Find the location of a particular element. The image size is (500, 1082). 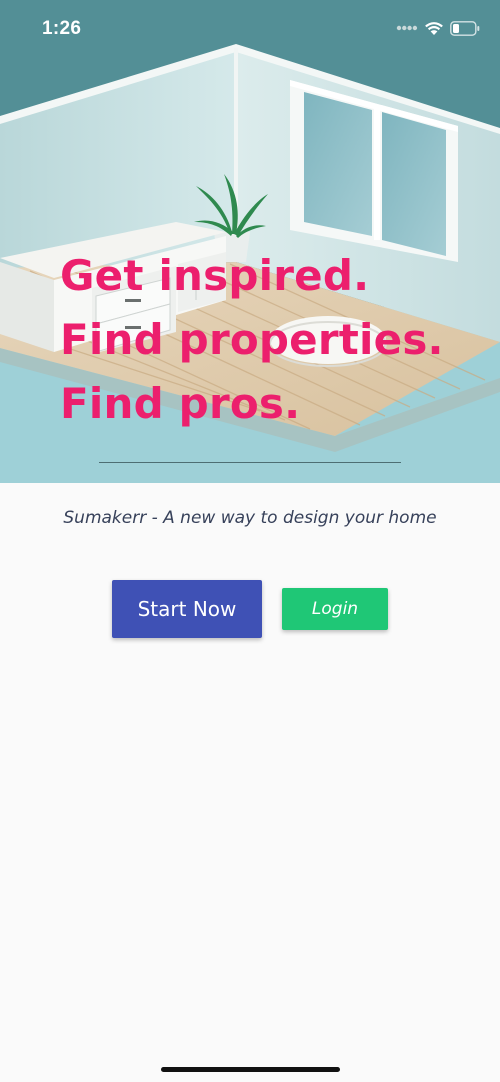

headline-line-properties: Find properties. is located at coordinates (252, 339).